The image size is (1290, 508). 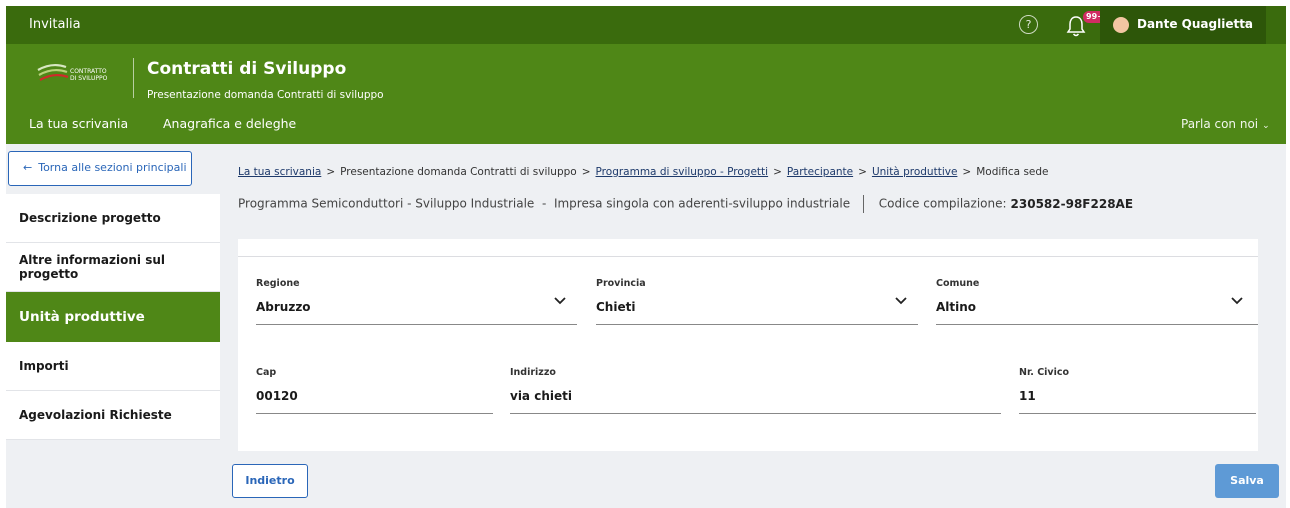 I want to click on avatar, so click(x=1121, y=25).